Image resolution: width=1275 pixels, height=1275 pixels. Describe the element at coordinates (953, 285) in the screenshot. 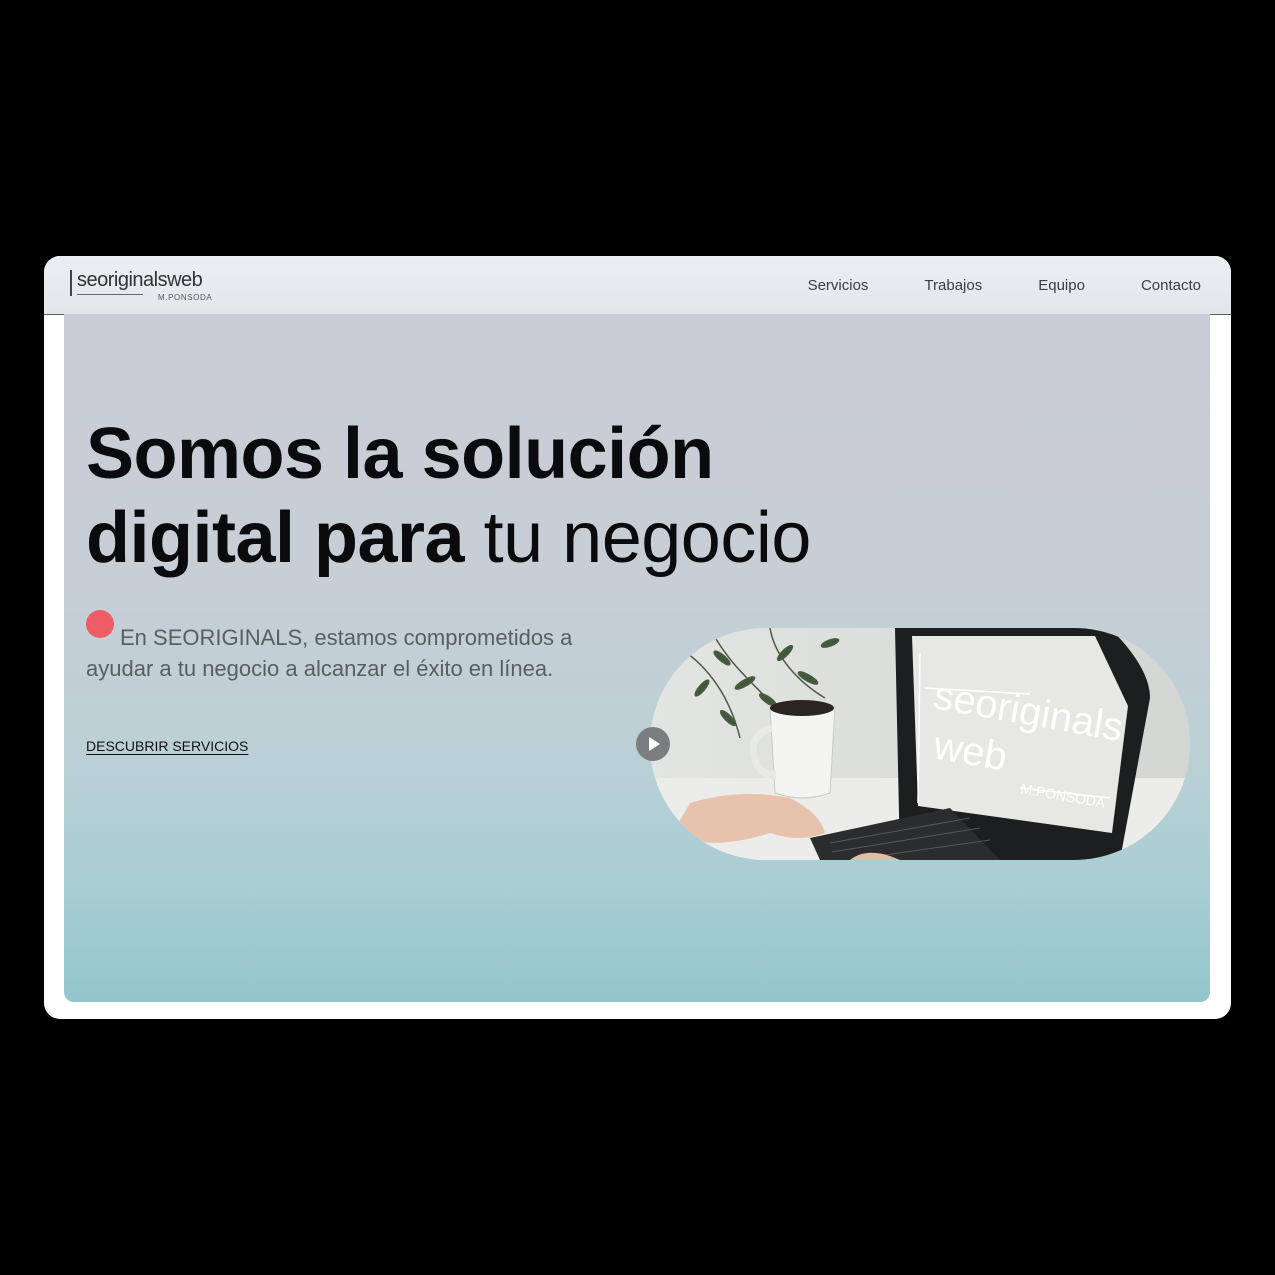

I see `nav-trabajos: Trabajos` at that location.